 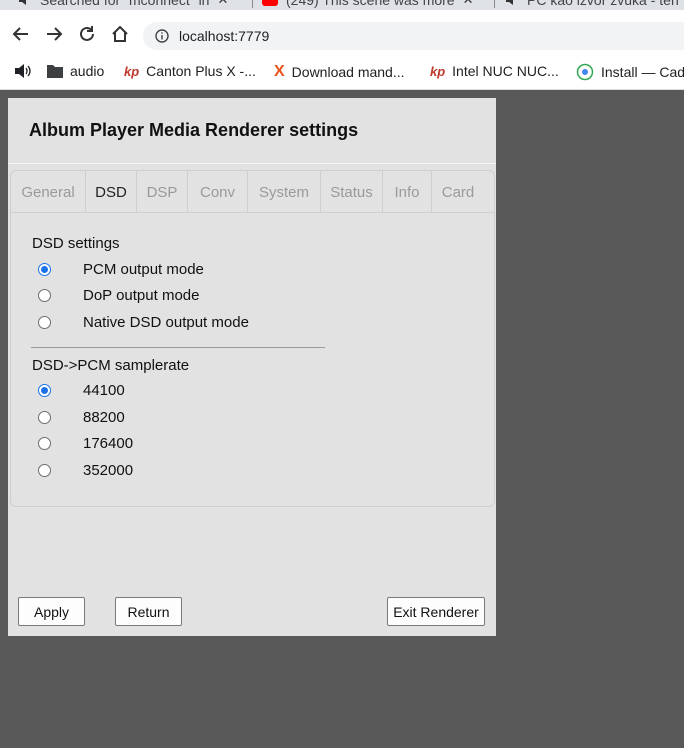 What do you see at coordinates (104, 417) in the screenshot?
I see `radio-label: 88200` at bounding box center [104, 417].